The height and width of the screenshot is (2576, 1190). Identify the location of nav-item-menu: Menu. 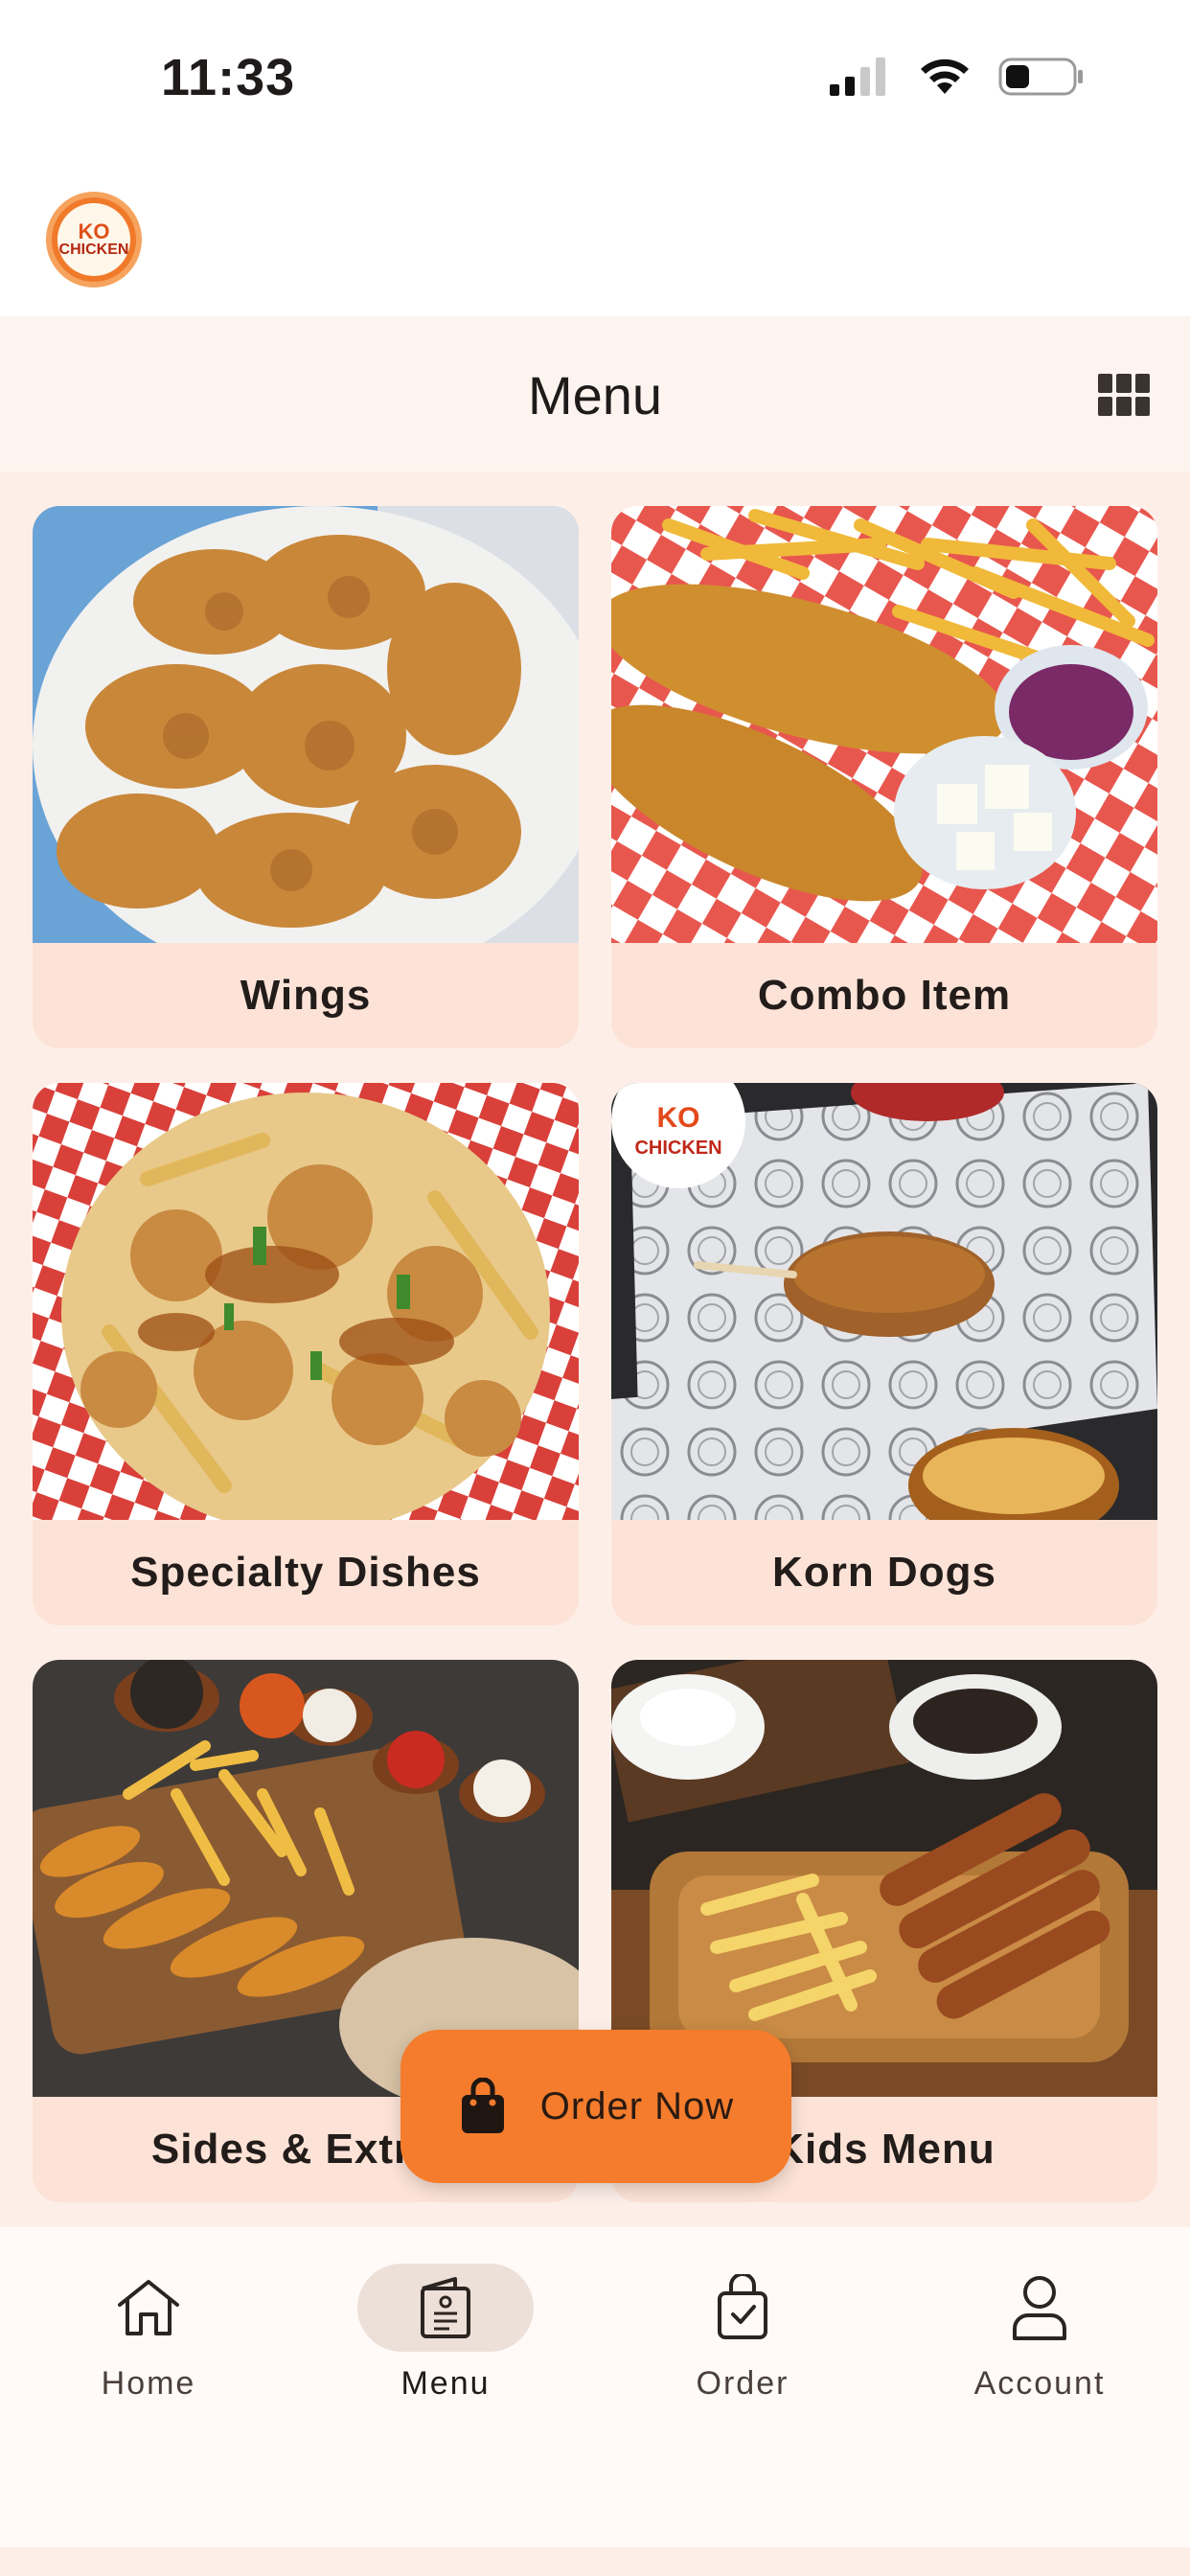
(445, 2340).